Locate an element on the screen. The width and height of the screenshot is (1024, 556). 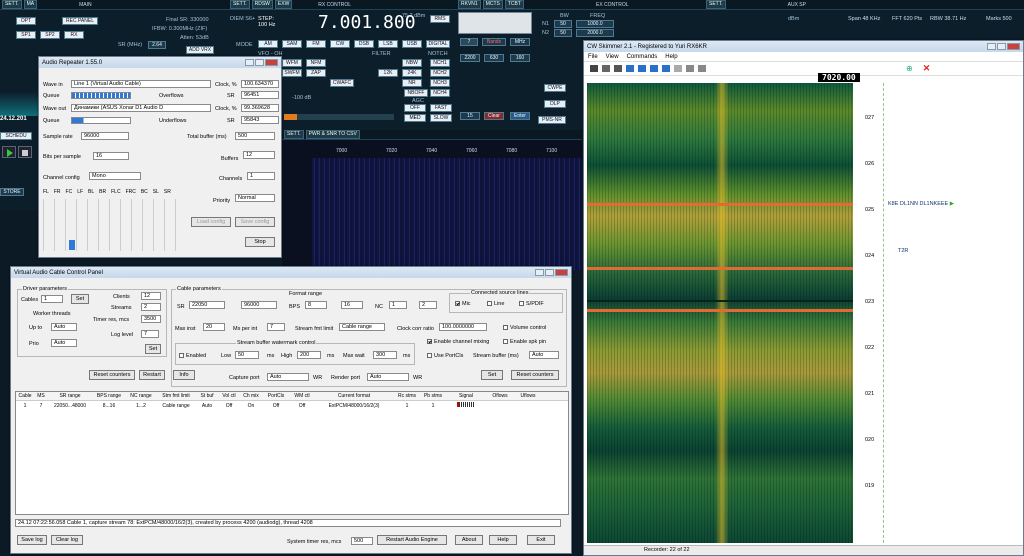
column-header: BPS range is located at coordinates (109, 396).